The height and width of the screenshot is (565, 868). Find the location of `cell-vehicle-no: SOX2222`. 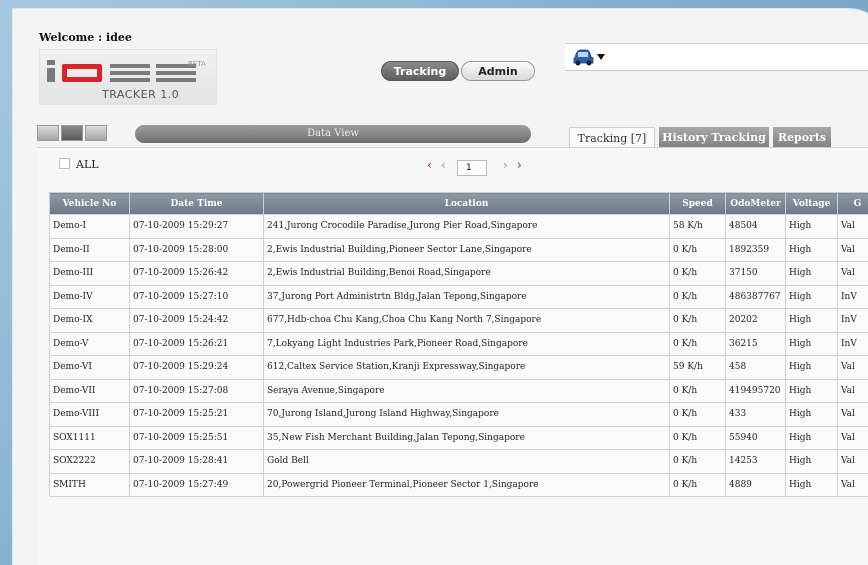

cell-vehicle-no: SOX2222 is located at coordinates (89, 461).